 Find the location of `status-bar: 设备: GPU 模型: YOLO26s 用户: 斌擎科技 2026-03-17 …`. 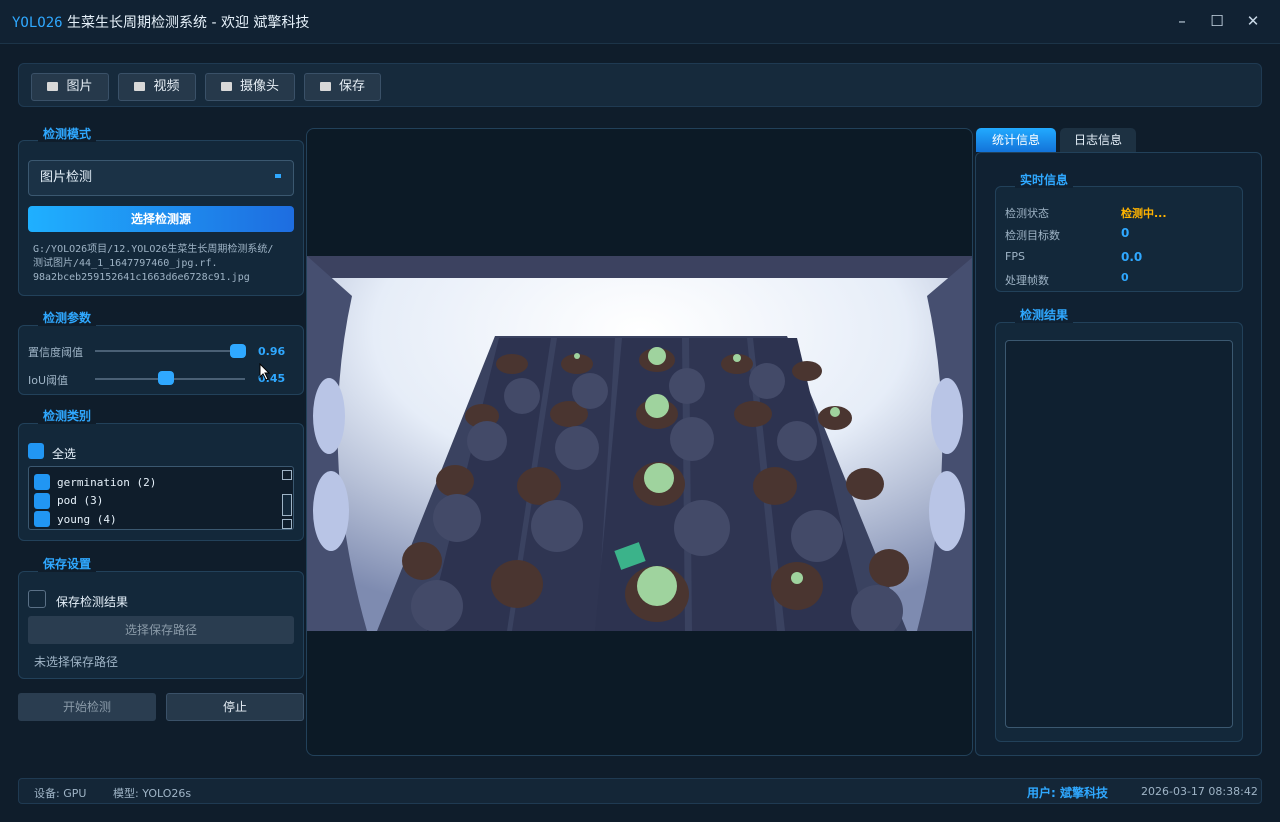

status-bar: 设备: GPU 模型: YOLO26s 用户: 斌擎科技 2026-03-17 … is located at coordinates (640, 791).